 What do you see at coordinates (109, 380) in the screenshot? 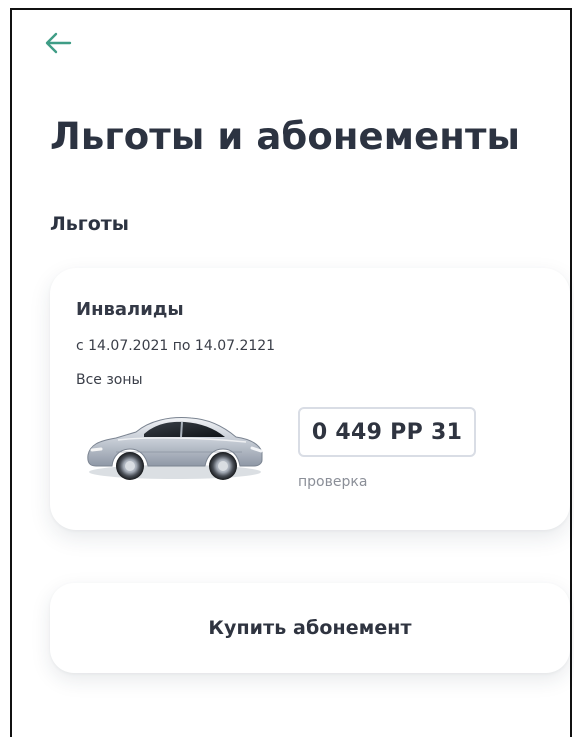
I see `benefit-zones: Все зоны` at bounding box center [109, 380].